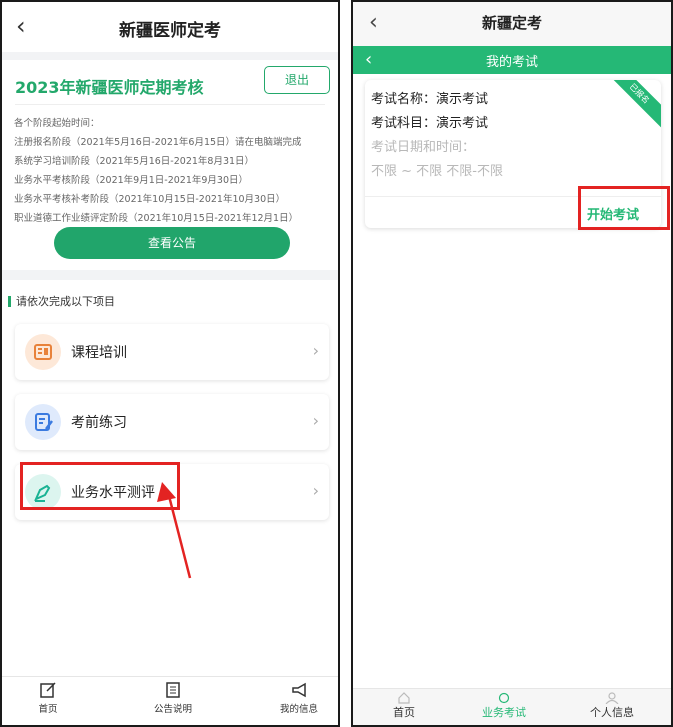 The width and height of the screenshot is (673, 727). What do you see at coordinates (57, 123) in the screenshot?
I see `stage-line: 各个阶段起始时间：` at bounding box center [57, 123].